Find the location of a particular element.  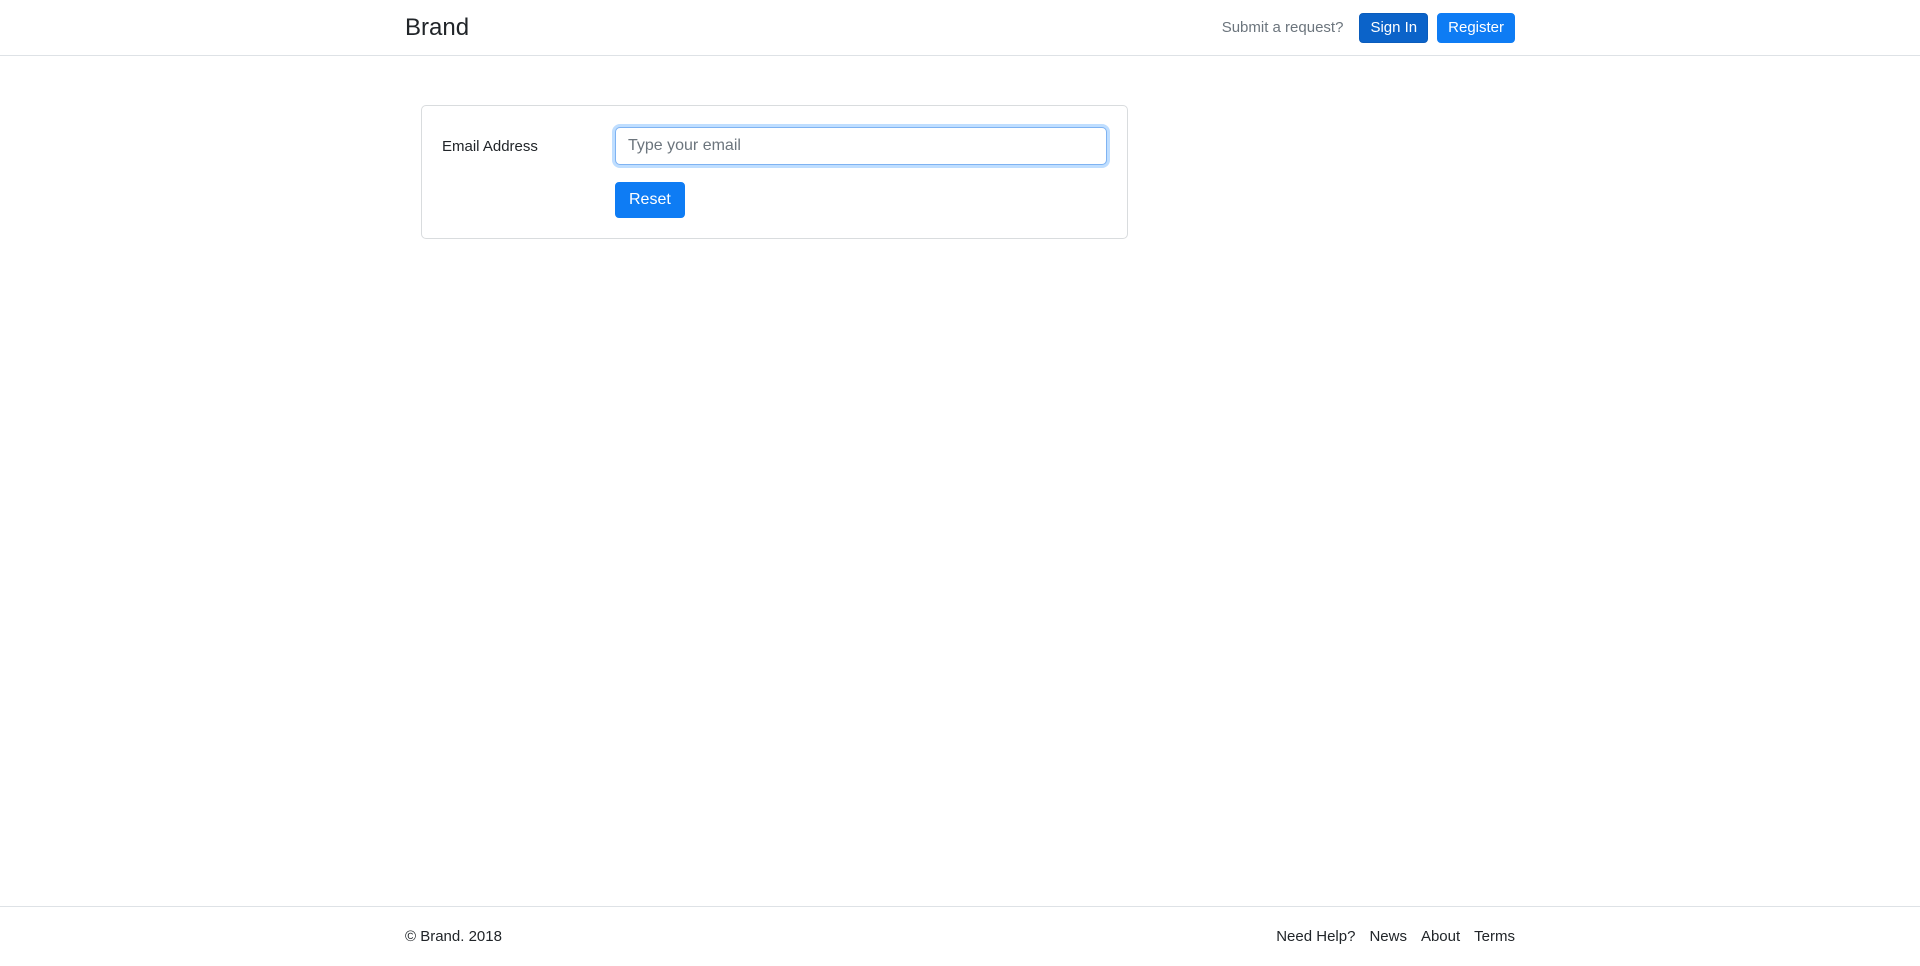

header-actions: Submit a request? Sign In Register is located at coordinates (1368, 27).